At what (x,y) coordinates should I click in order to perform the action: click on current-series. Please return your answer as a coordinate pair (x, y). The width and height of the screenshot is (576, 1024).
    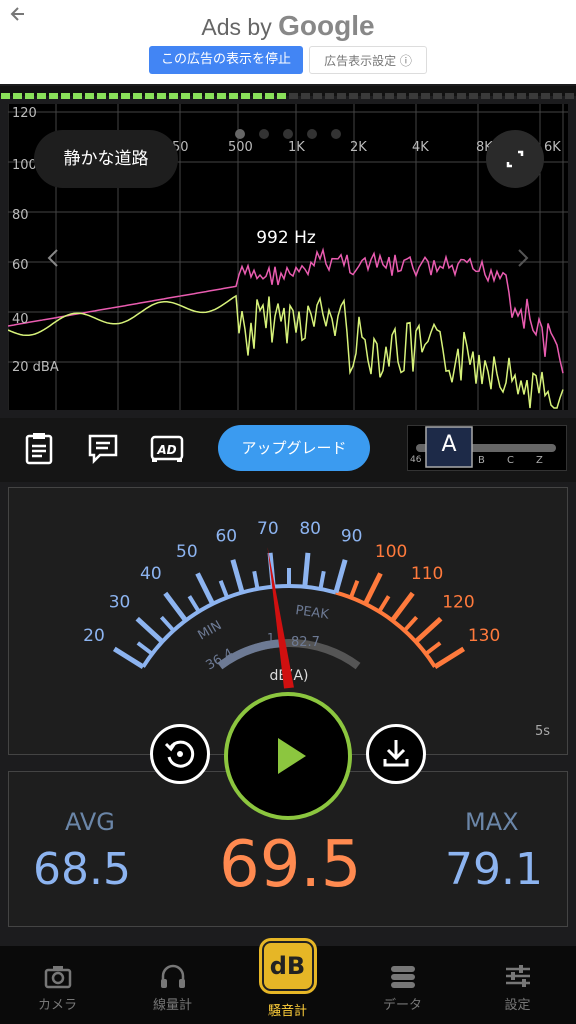
    Looking at the image, I should click on (286, 351).